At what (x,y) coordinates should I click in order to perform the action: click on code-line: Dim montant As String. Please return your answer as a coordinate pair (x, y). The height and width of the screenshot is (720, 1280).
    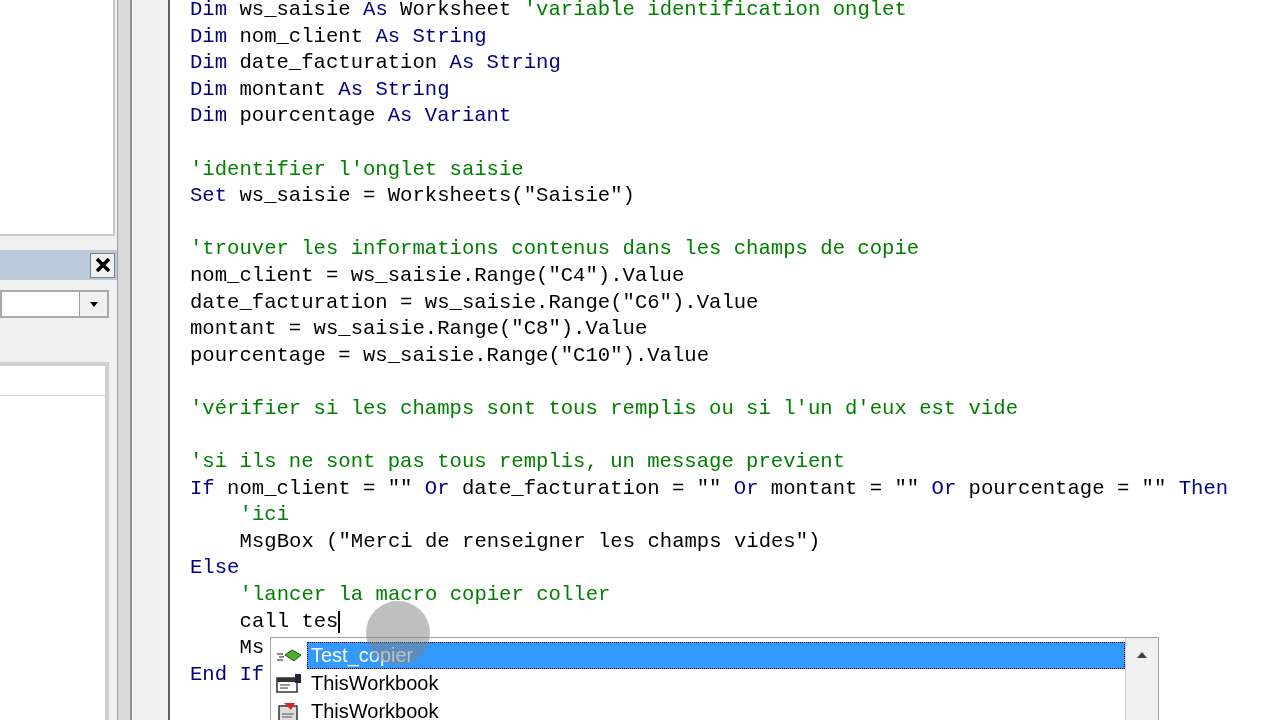
    Looking at the image, I should click on (320, 89).